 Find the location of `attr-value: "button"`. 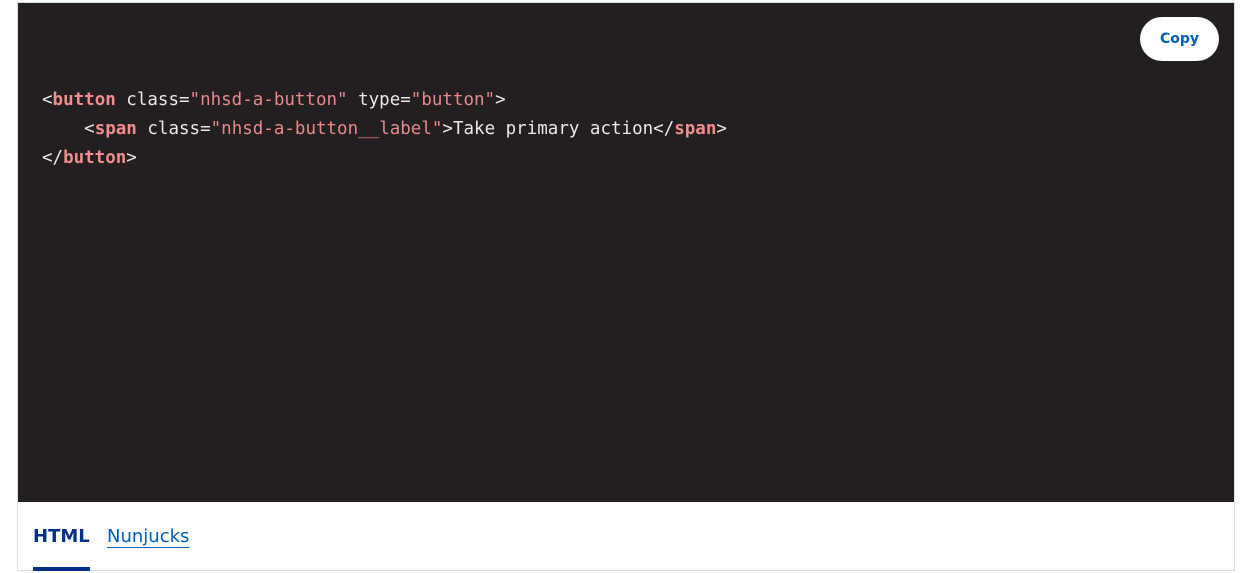

attr-value: "button" is located at coordinates (453, 100).